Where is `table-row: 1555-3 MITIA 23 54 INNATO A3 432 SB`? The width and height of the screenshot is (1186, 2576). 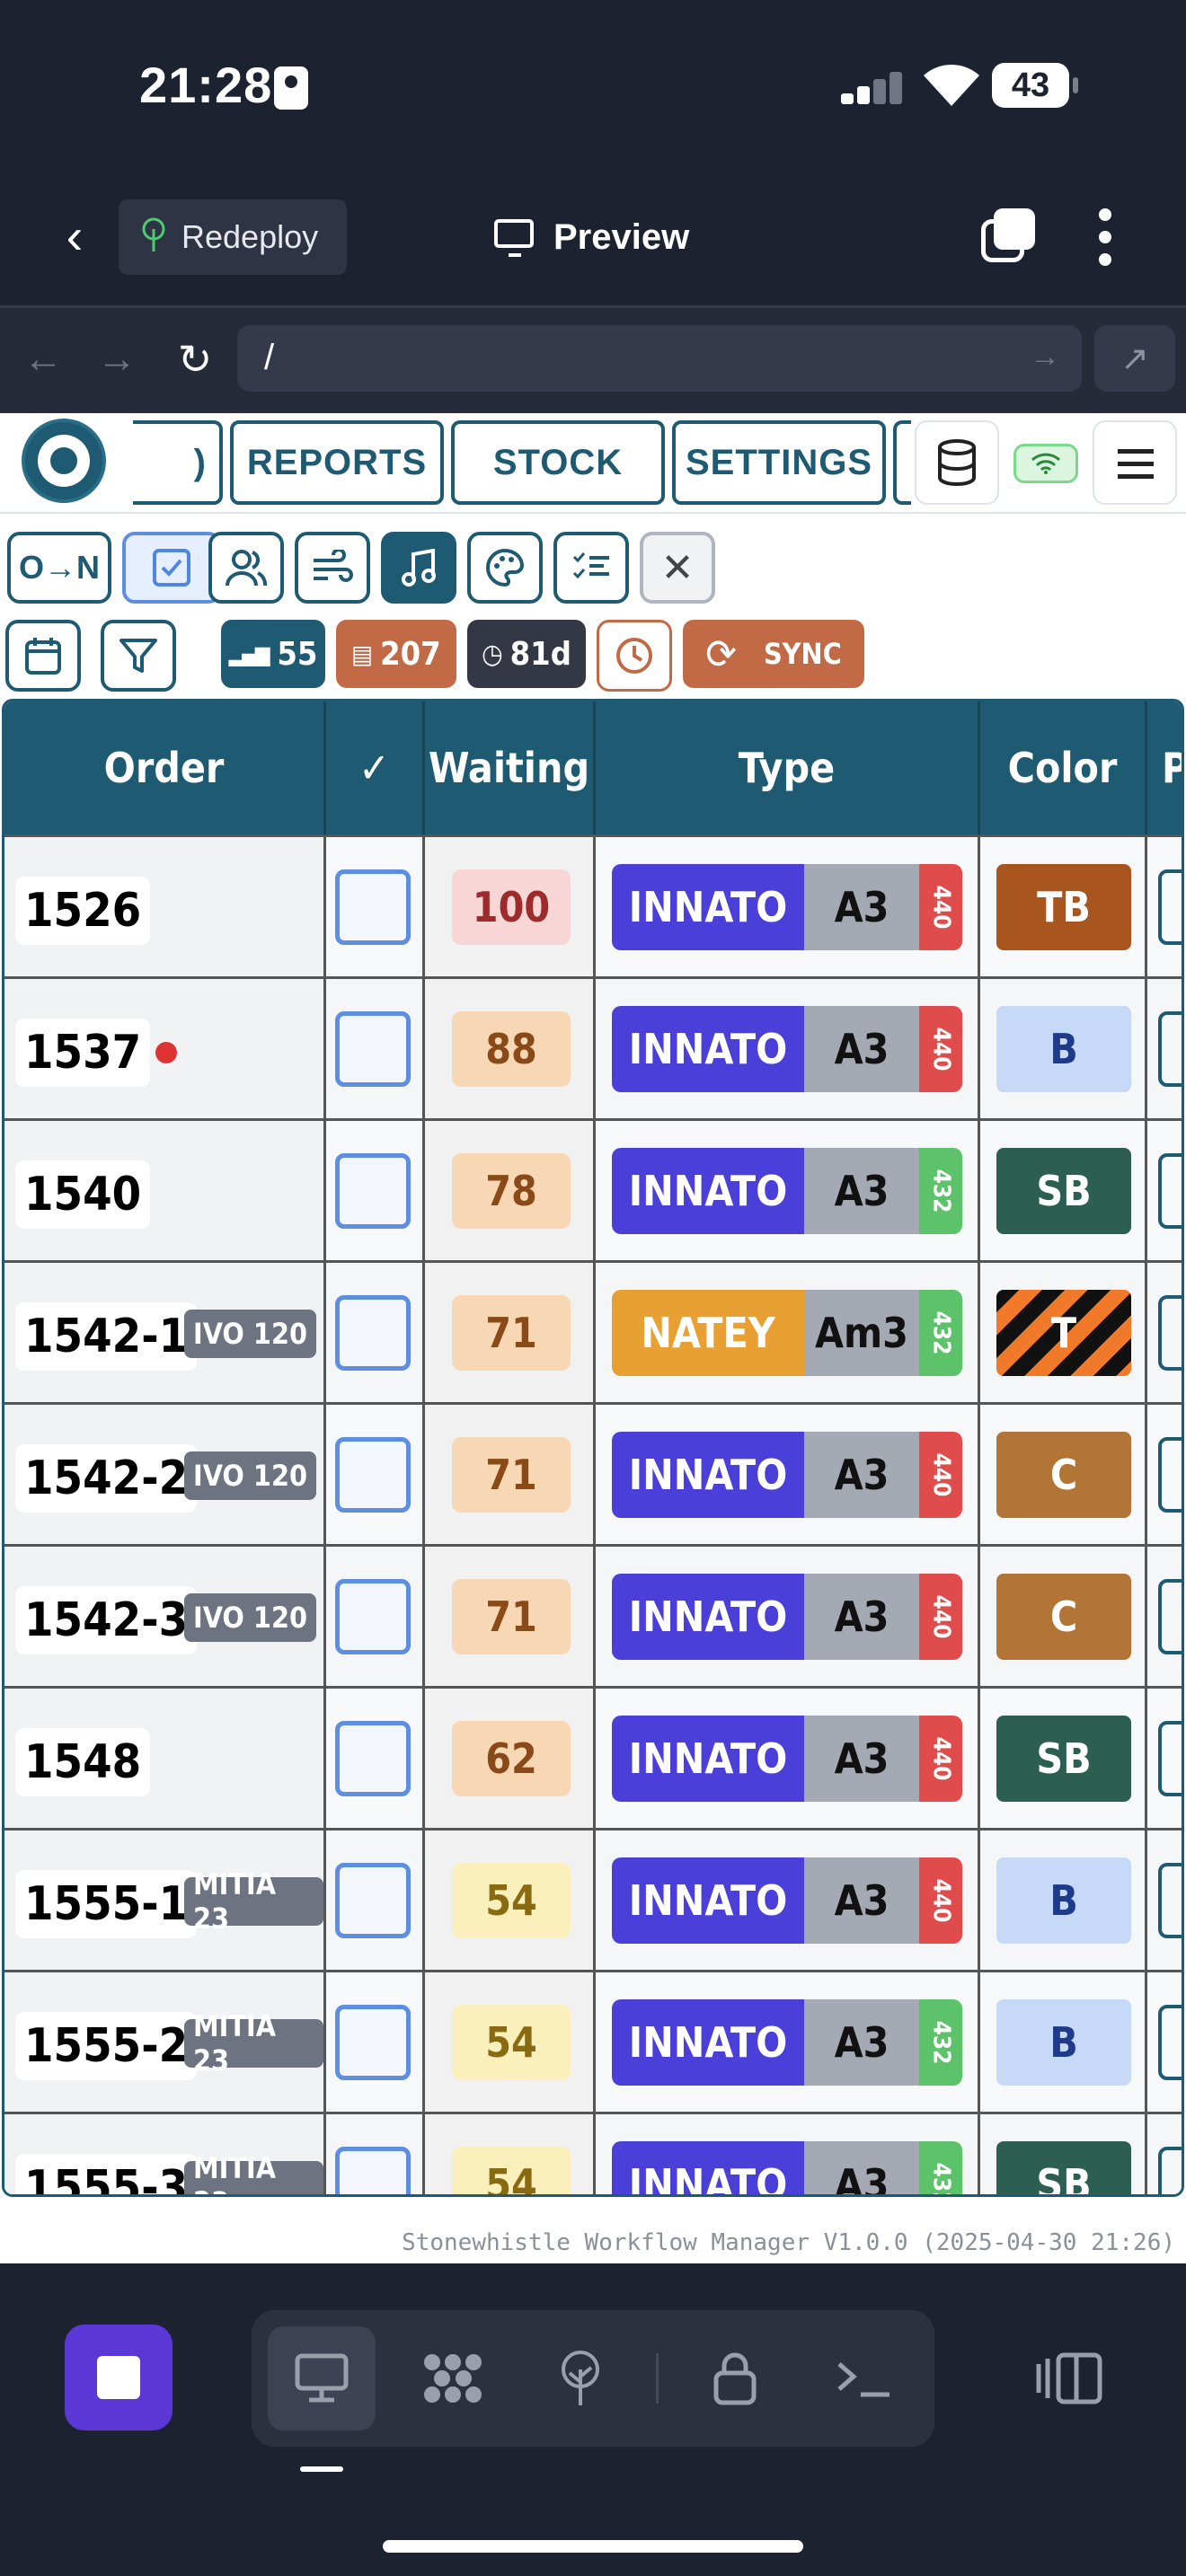 table-row: 1555-3 MITIA 23 54 INNATO A3 432 SB is located at coordinates (593, 2153).